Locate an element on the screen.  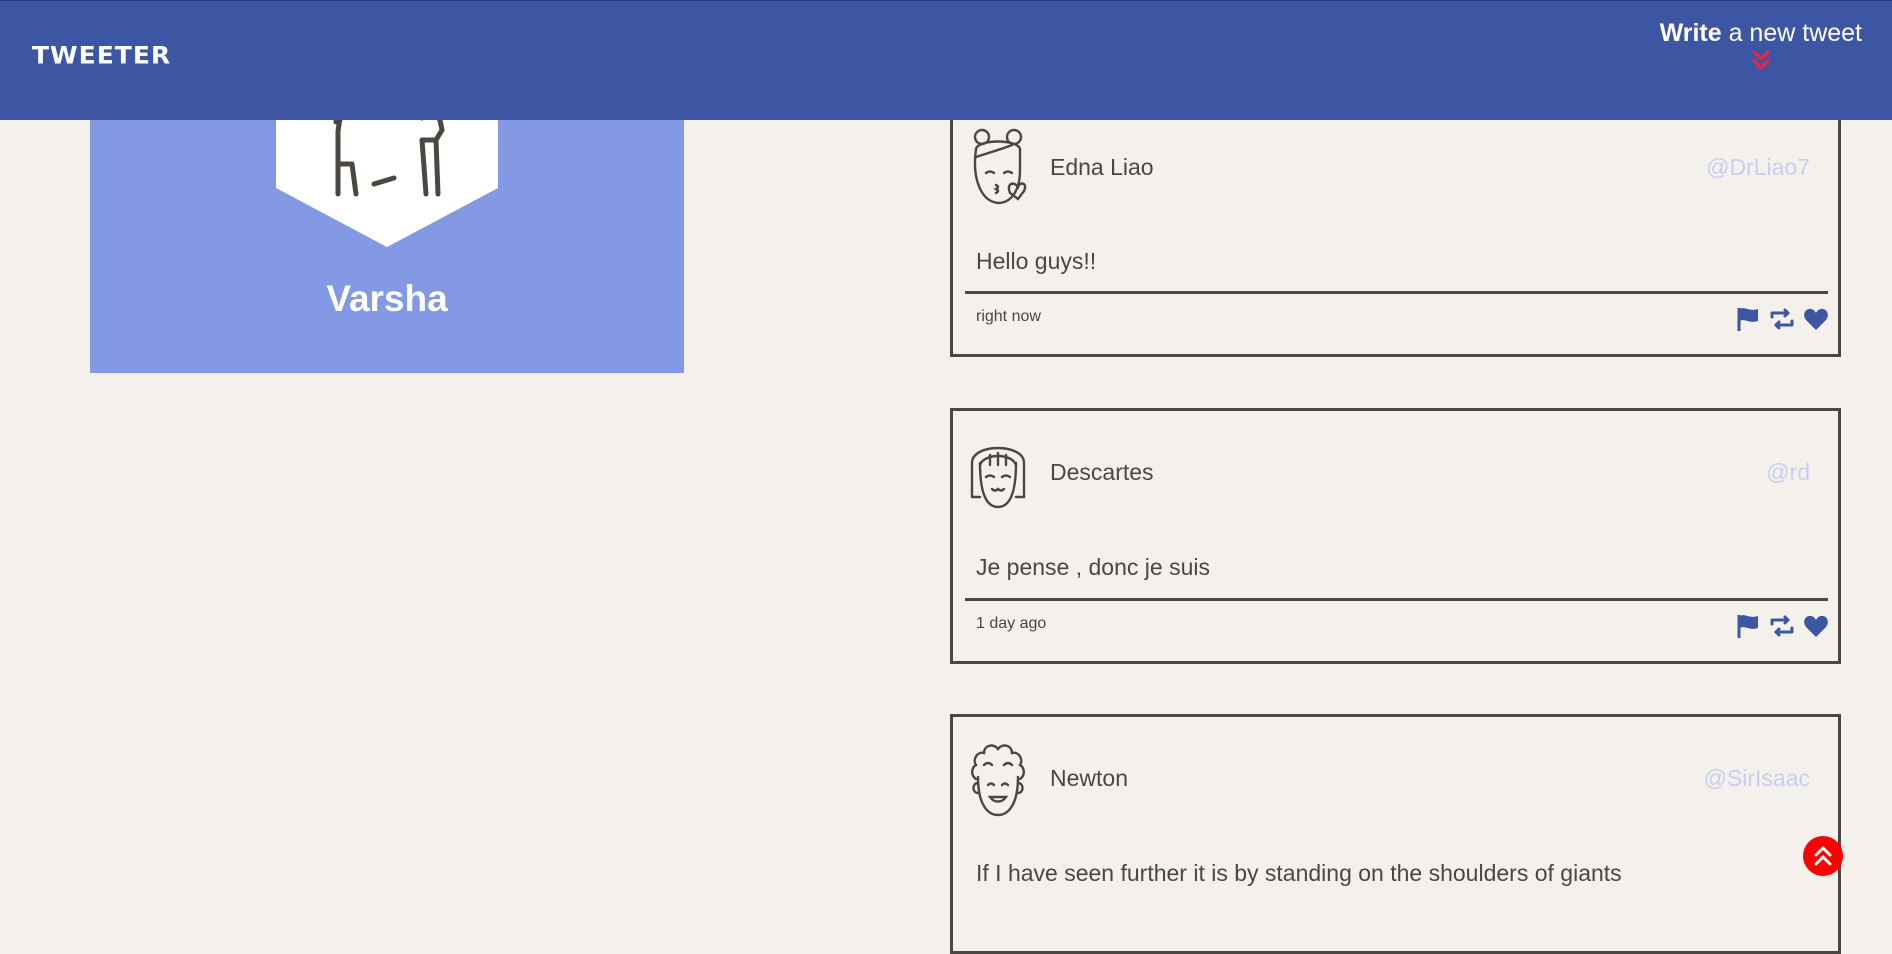
compose-label-bold: Write is located at coordinates (1690, 33).